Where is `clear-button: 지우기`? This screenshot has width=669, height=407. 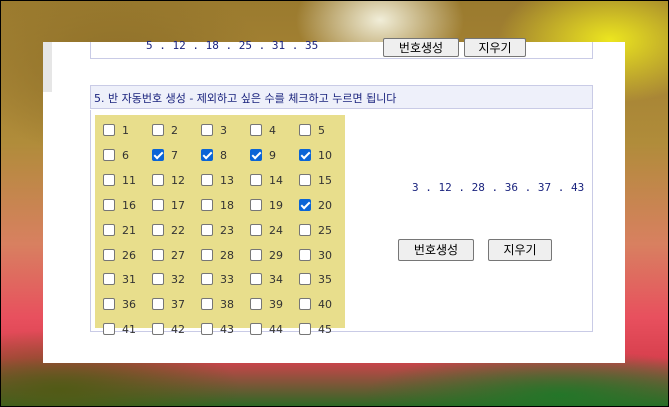 clear-button: 지우기 is located at coordinates (520, 250).